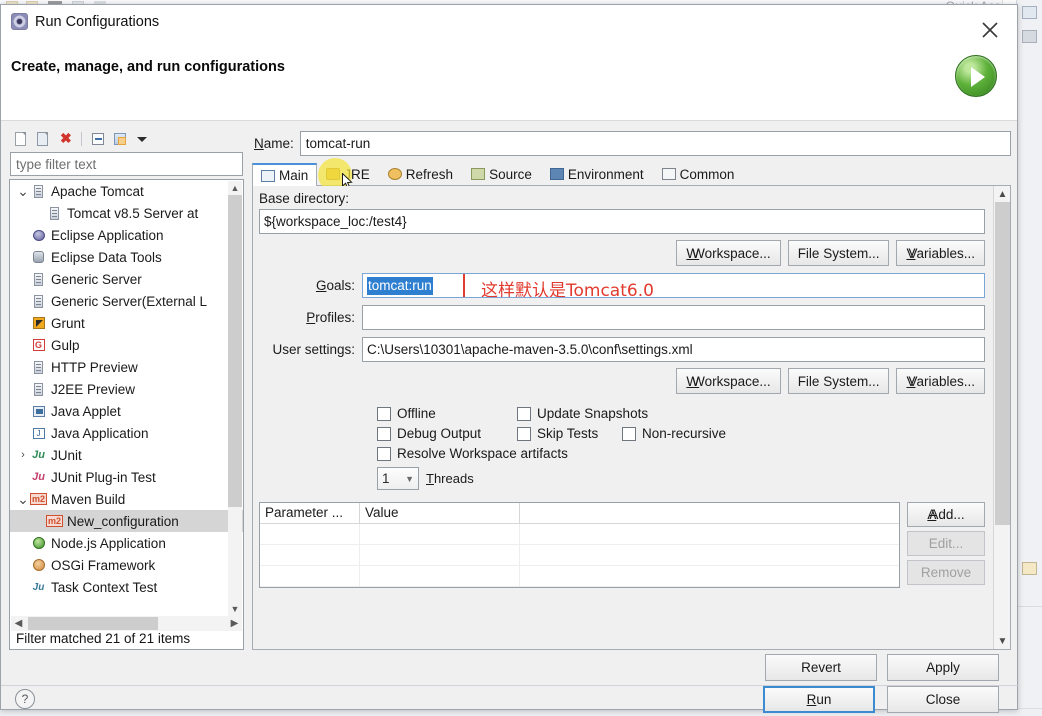  I want to click on tree-hscroll-thumb, so click(93, 623).